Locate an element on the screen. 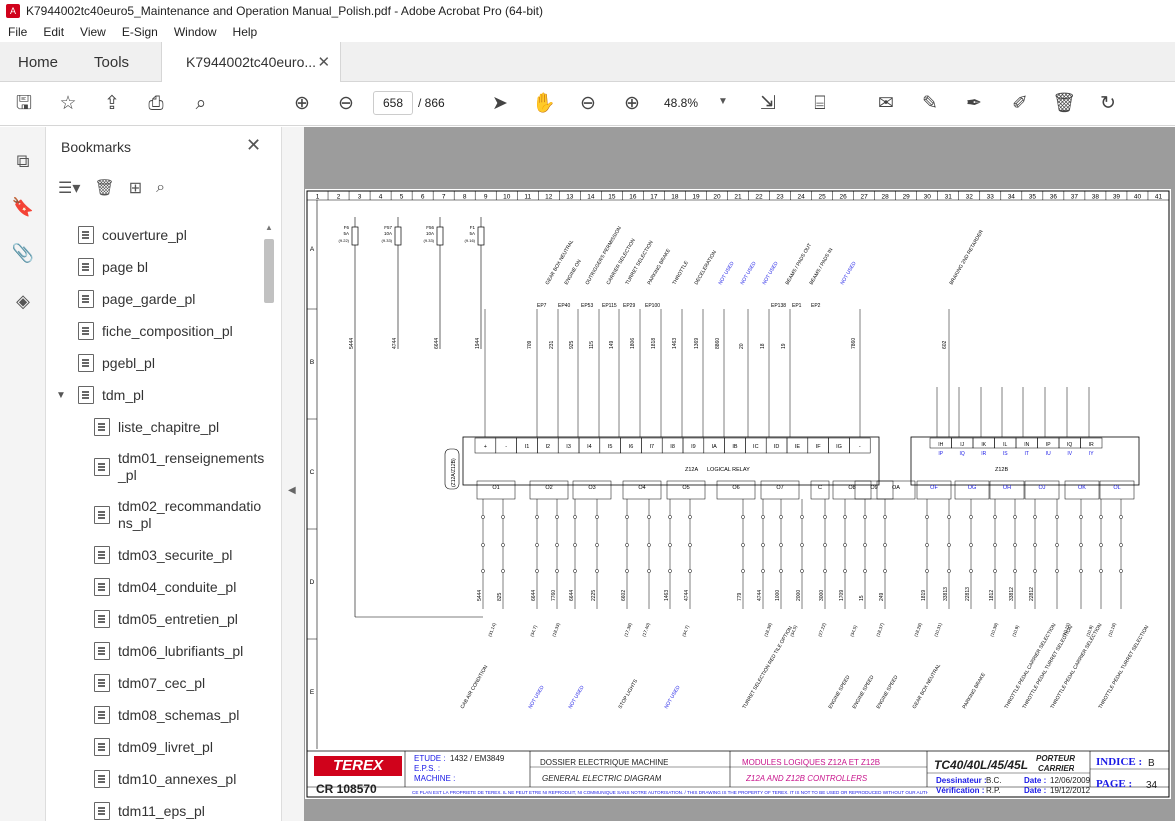 This screenshot has width=1175, height=827. delete-bookmark-icon: 🗑 is located at coordinates (104, 188).